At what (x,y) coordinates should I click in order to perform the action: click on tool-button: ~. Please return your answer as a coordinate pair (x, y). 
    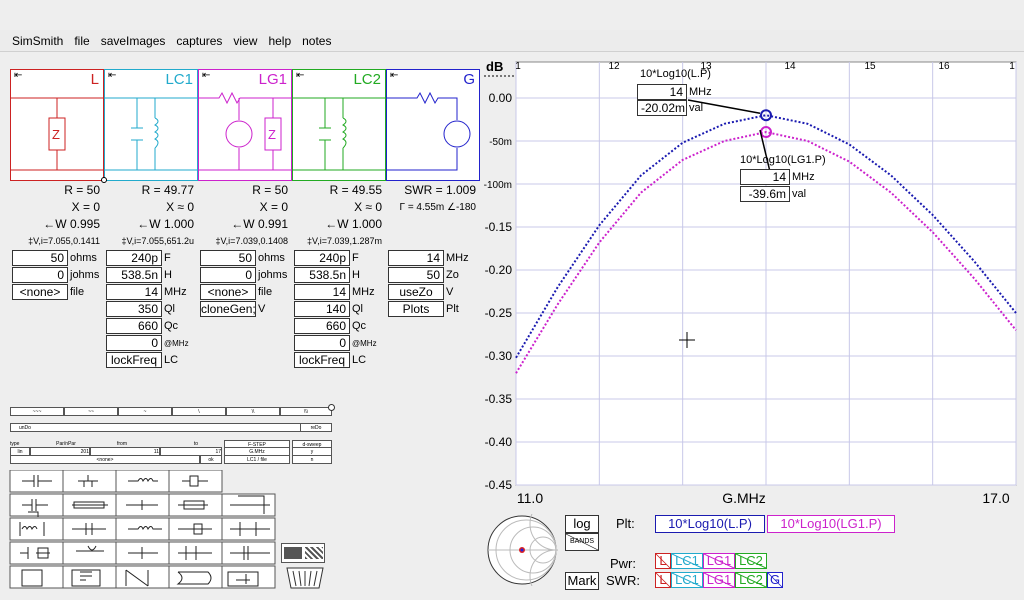
    Looking at the image, I should click on (145, 411).